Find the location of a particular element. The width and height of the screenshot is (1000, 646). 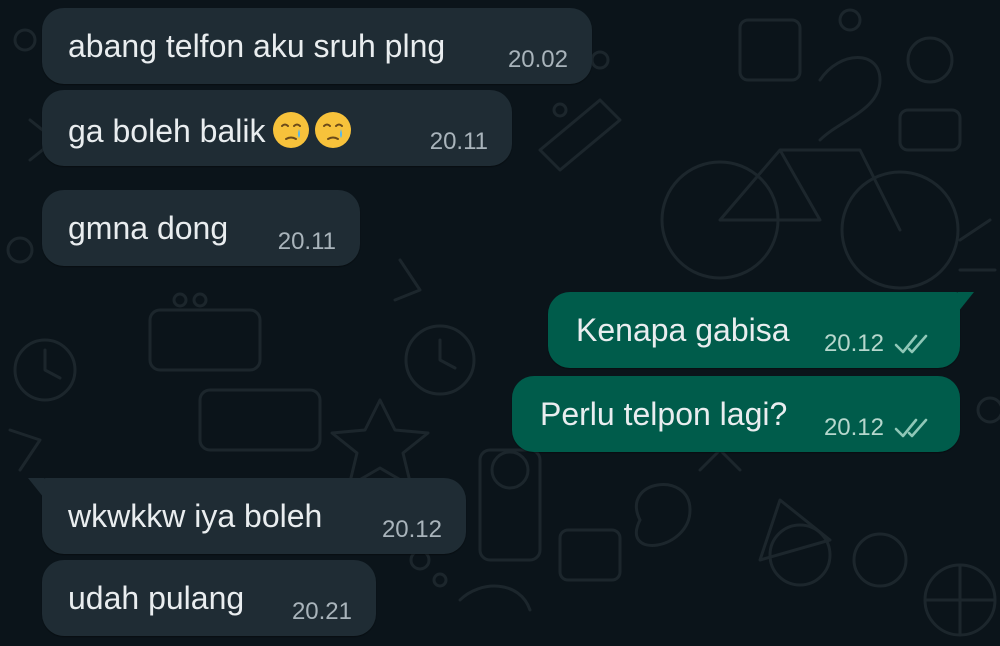

message-time: 20.21 is located at coordinates (321, 611).